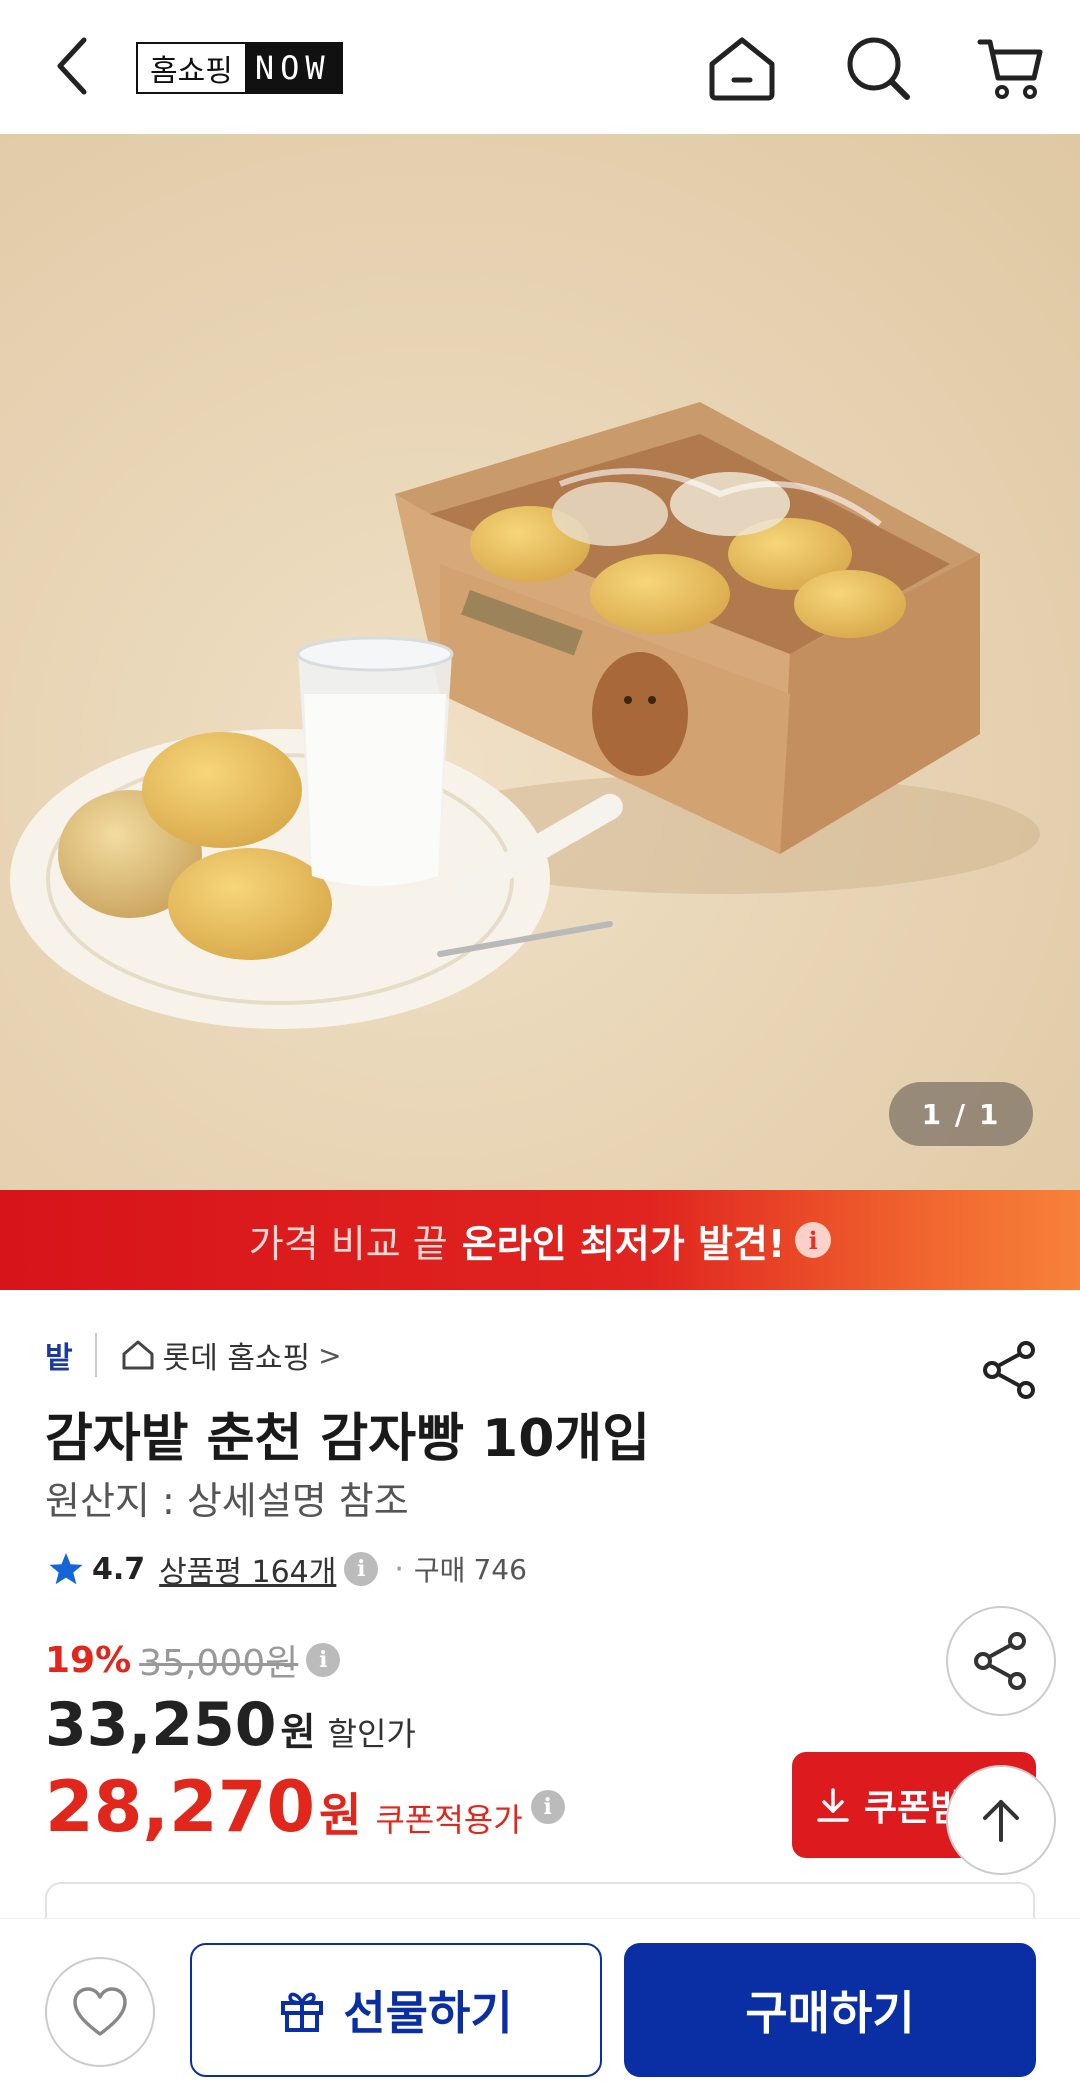  I want to click on banner-strong-text: 온라인 최저가 발견!, so click(623, 1243).